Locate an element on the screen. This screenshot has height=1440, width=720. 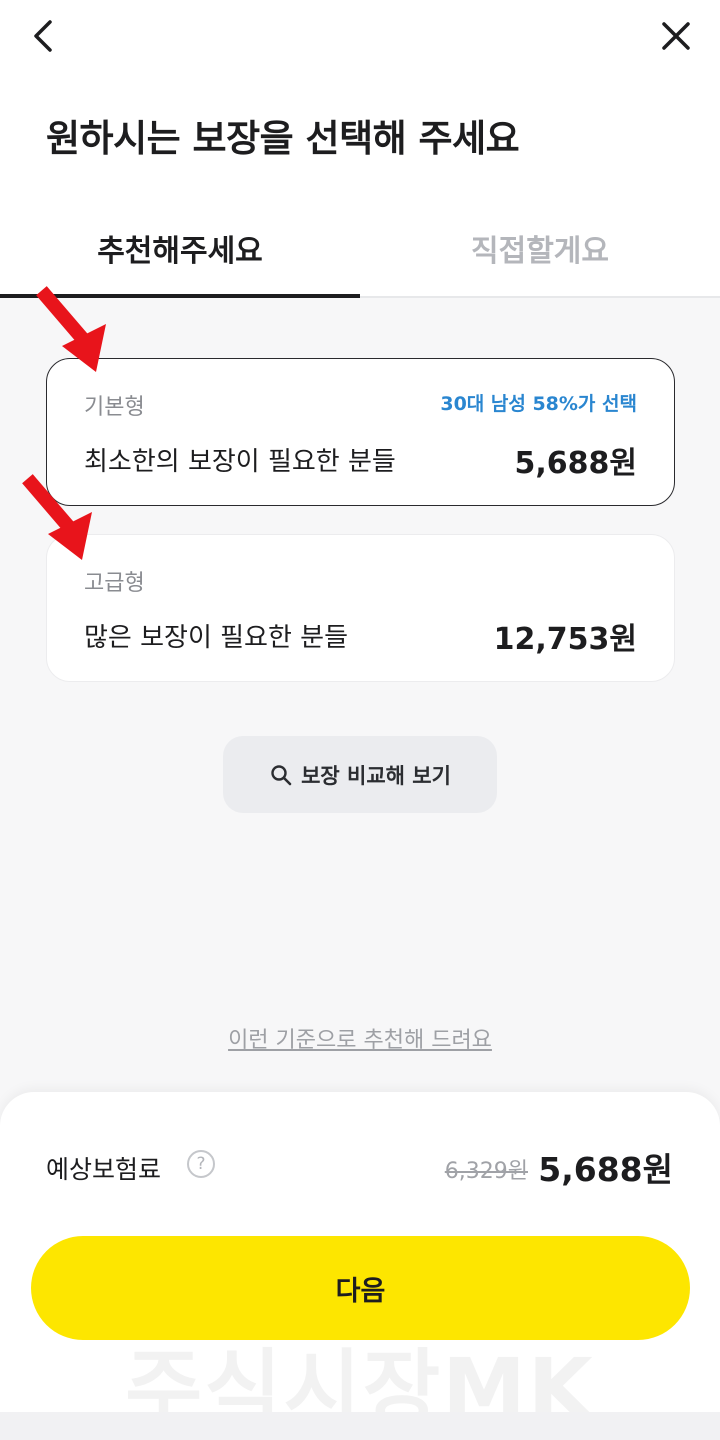
help-icon: ? is located at coordinates (201, 1164).